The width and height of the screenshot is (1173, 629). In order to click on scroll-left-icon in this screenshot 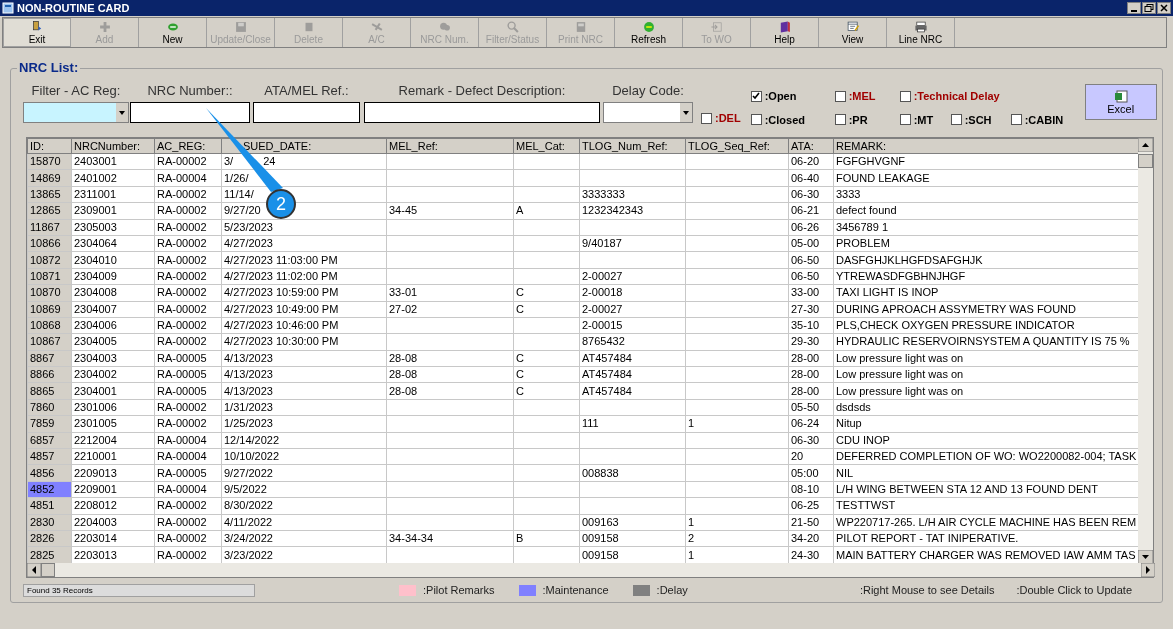, I will do `click(34, 570)`.